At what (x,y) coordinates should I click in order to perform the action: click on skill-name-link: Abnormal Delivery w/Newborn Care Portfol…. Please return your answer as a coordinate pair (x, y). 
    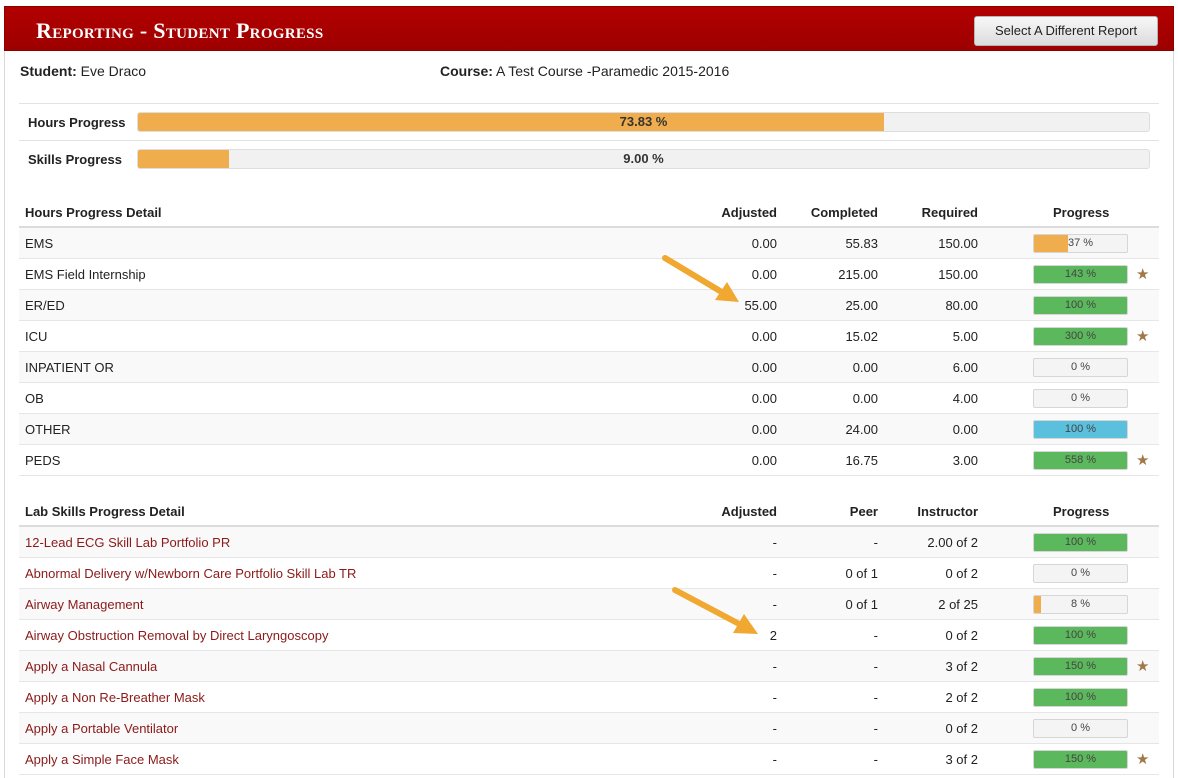
    Looking at the image, I should click on (190, 573).